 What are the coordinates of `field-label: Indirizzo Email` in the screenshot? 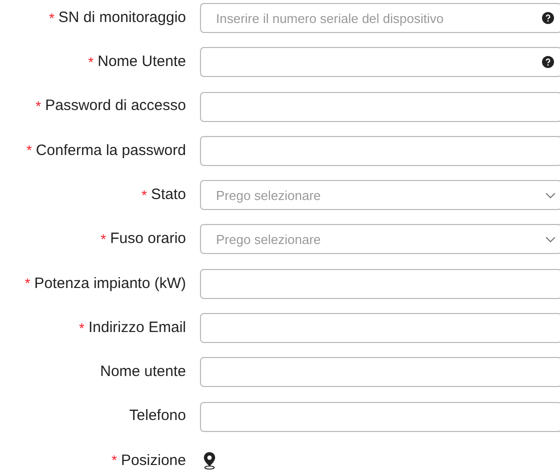 It's located at (137, 328).